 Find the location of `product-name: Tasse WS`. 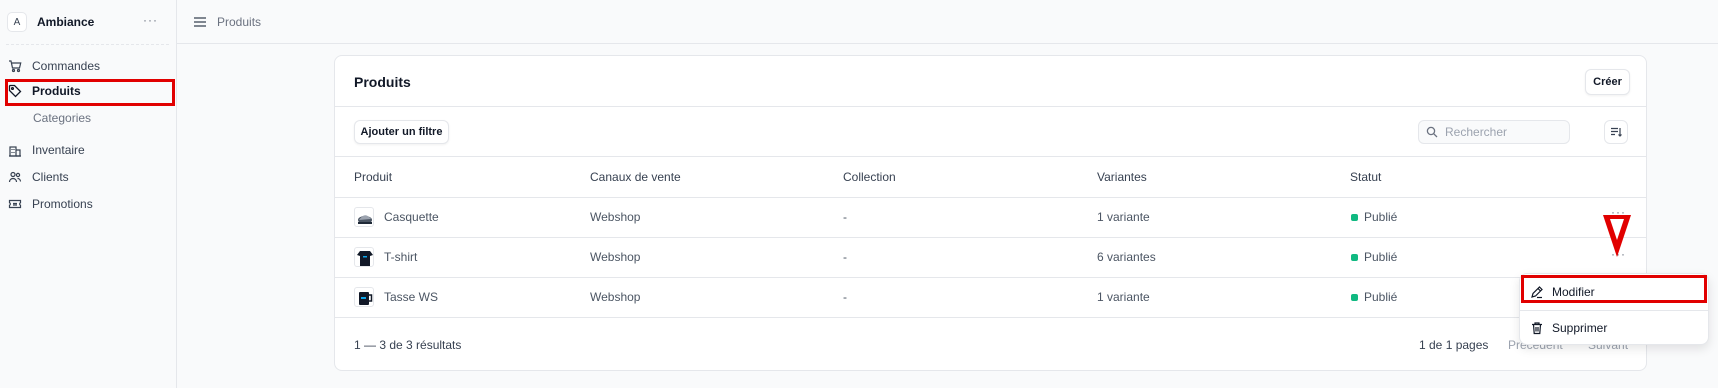

product-name: Tasse WS is located at coordinates (411, 297).